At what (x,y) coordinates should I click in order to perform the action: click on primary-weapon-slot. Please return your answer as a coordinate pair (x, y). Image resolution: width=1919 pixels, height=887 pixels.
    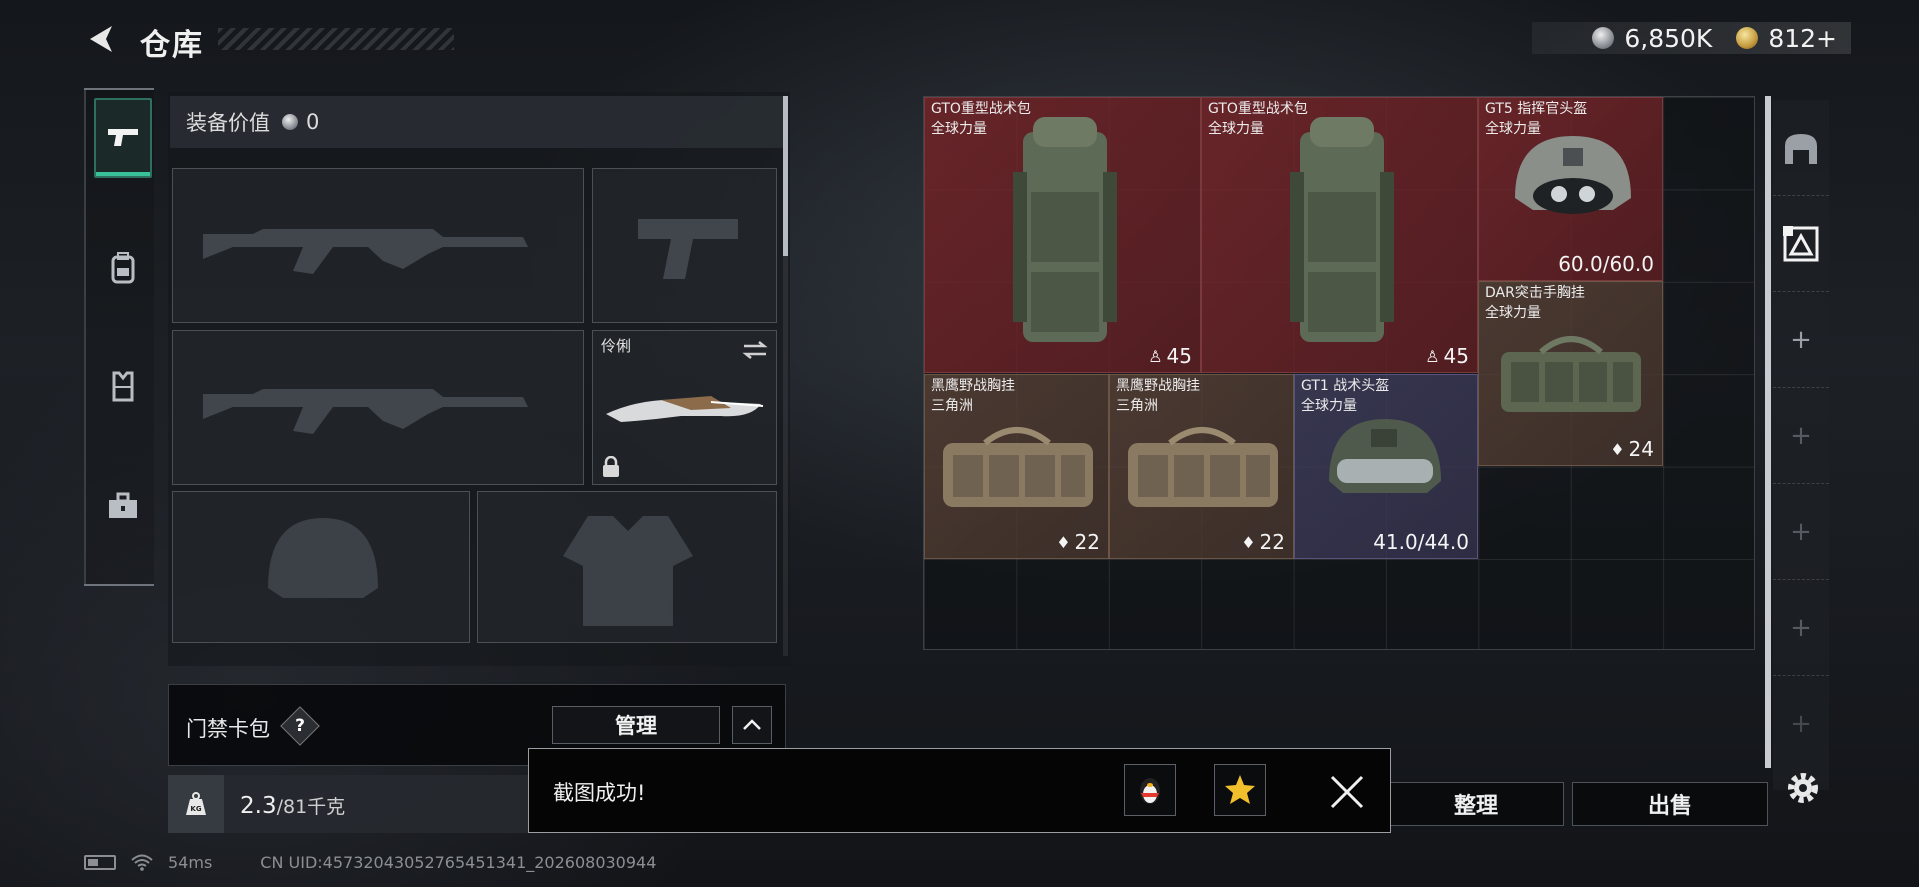
    Looking at the image, I should click on (378, 245).